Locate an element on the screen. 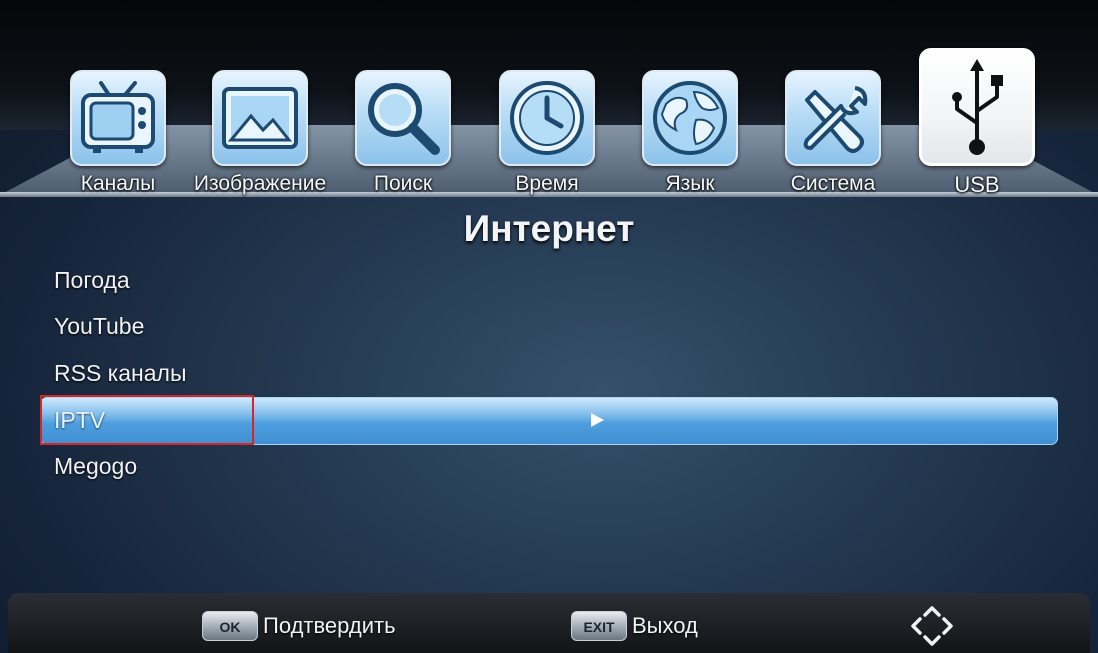 The height and width of the screenshot is (653, 1098). page-title: Интернет is located at coordinates (549, 228).